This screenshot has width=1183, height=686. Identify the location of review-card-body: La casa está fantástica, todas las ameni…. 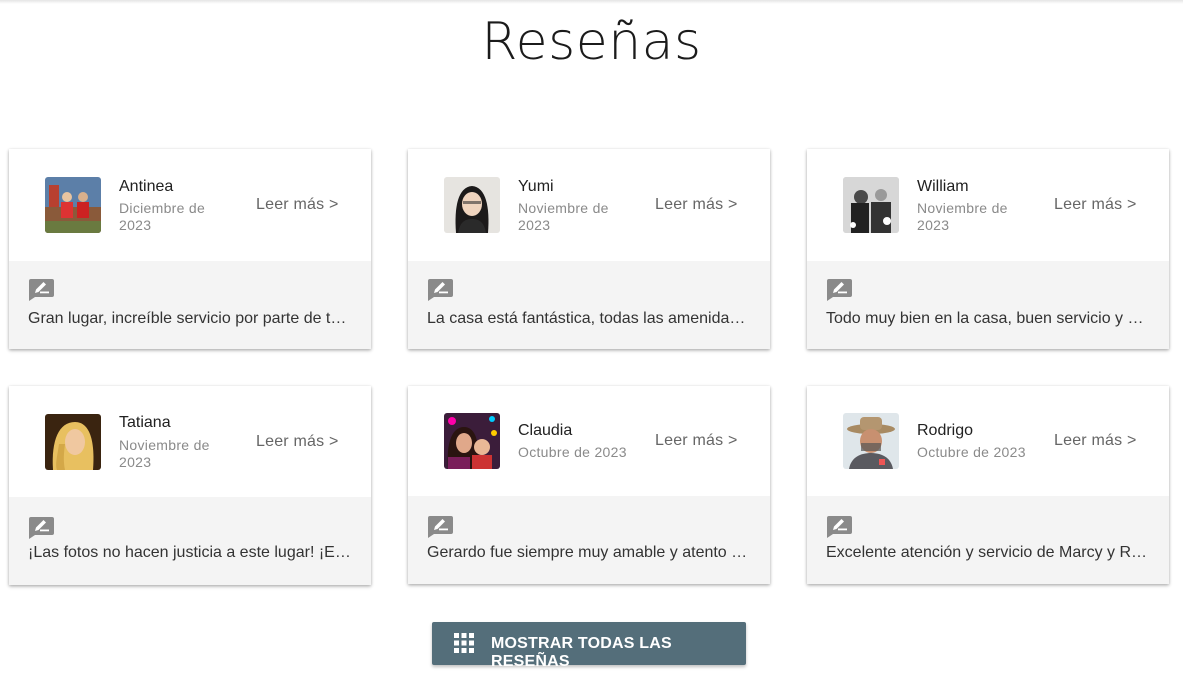
(589, 305).